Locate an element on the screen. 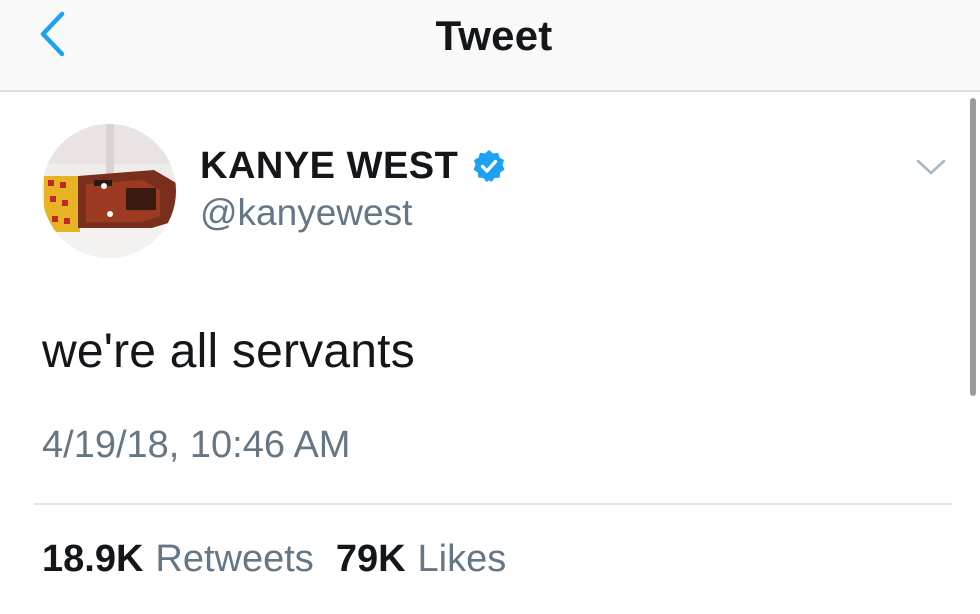 The image size is (980, 614). avatar is located at coordinates (109, 191).